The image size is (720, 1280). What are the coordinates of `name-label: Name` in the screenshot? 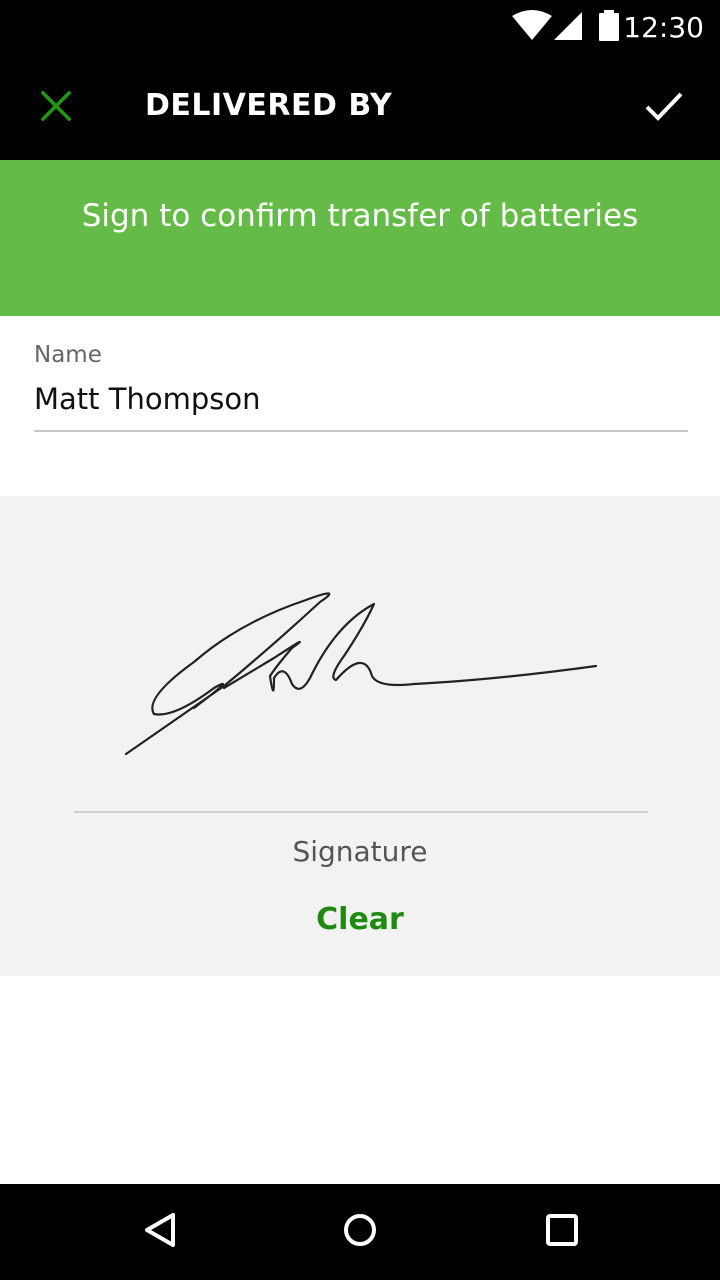 It's located at (68, 355).